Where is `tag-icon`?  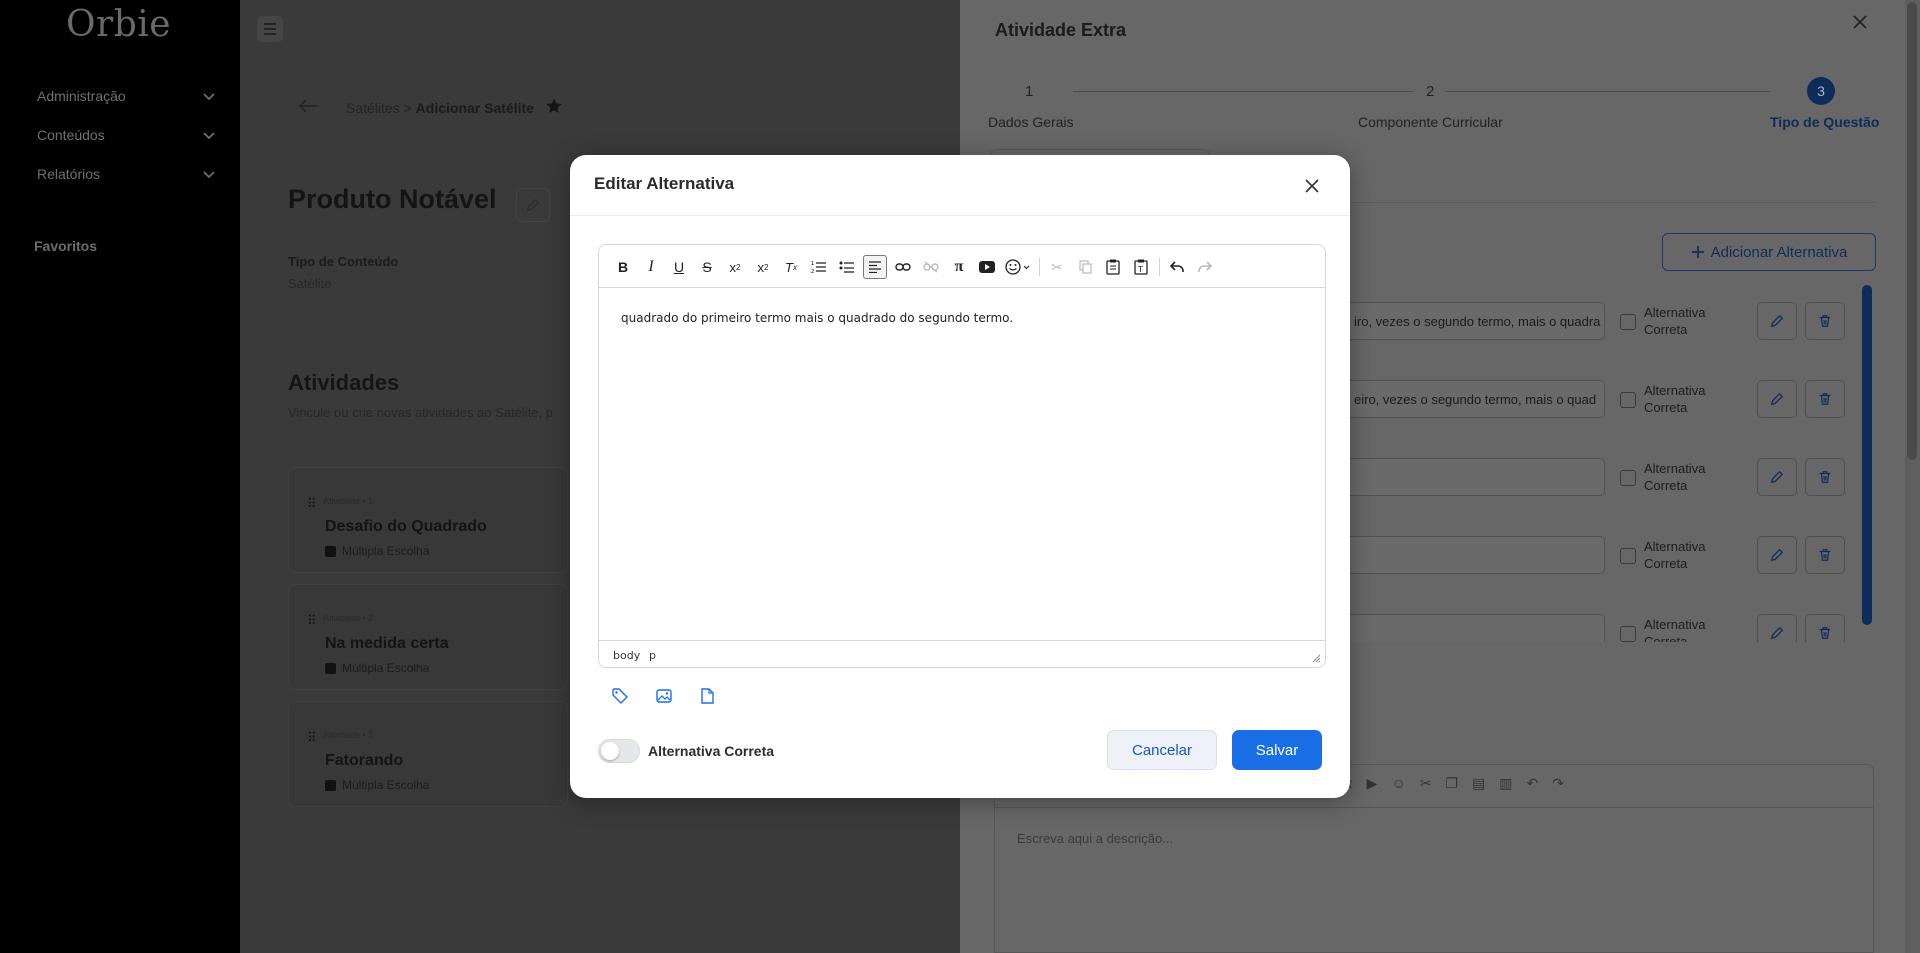 tag-icon is located at coordinates (620, 696).